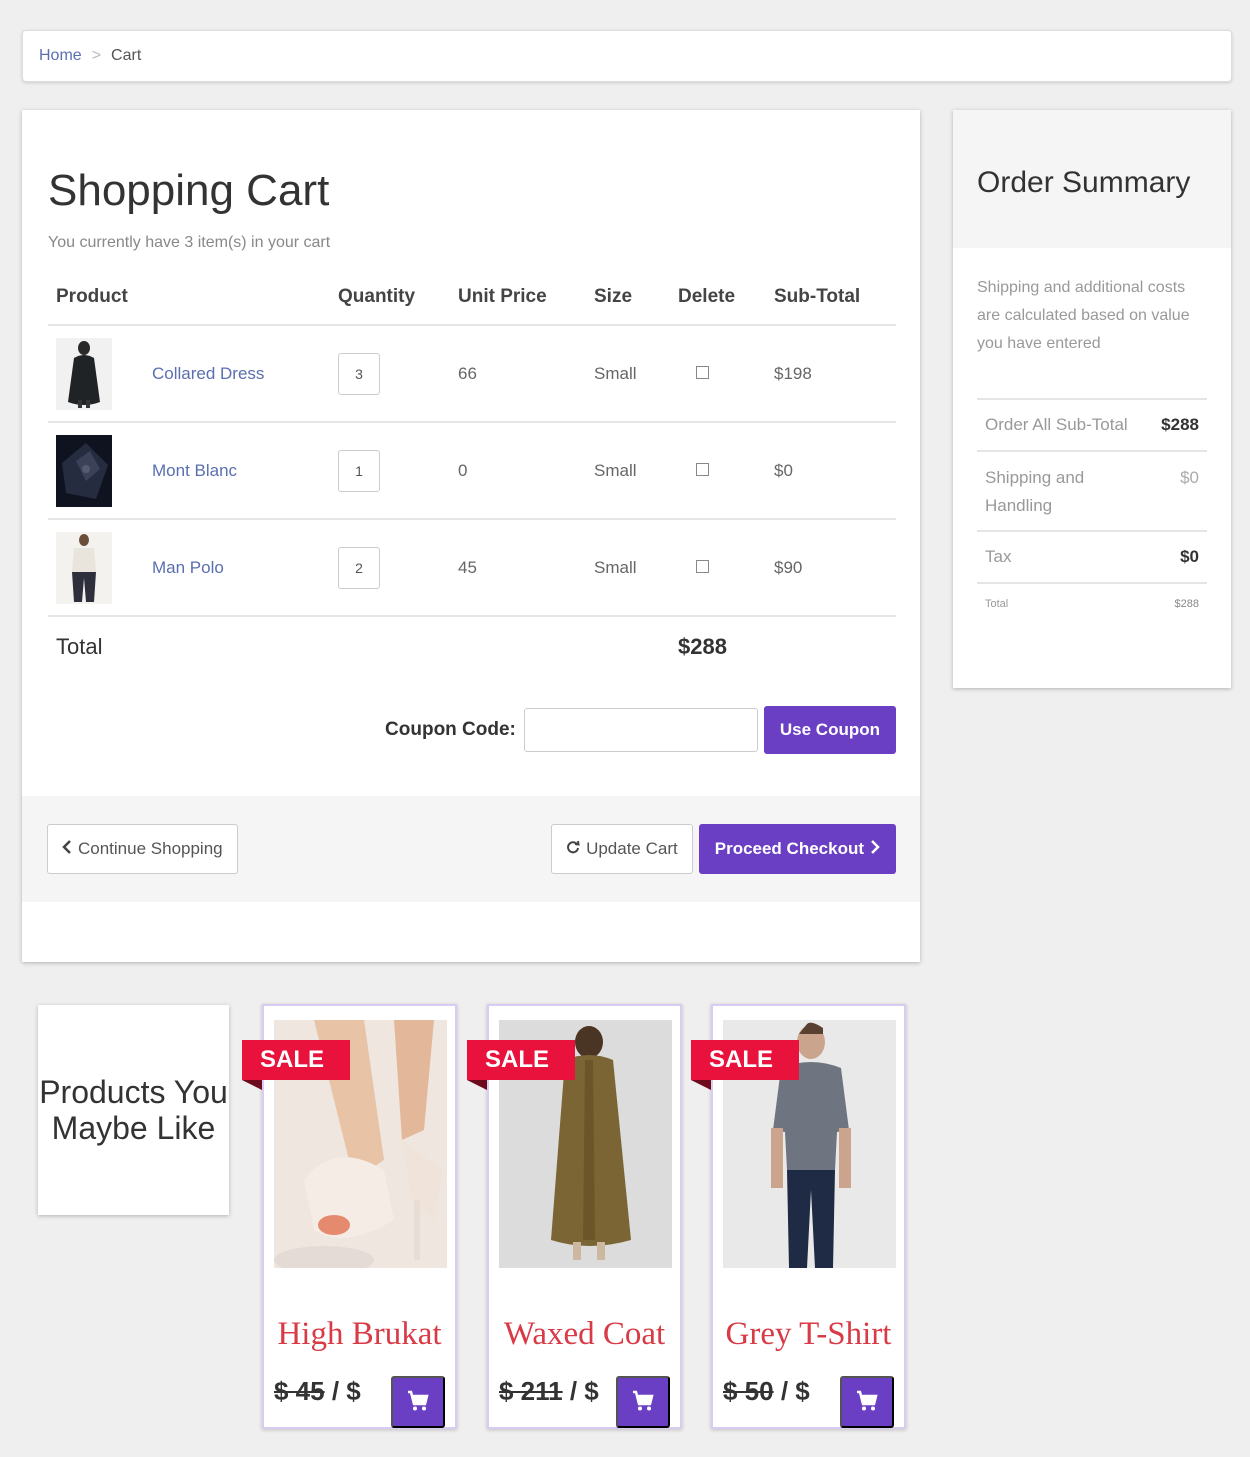  I want to click on summary-row: Tax $0, so click(1092, 558).